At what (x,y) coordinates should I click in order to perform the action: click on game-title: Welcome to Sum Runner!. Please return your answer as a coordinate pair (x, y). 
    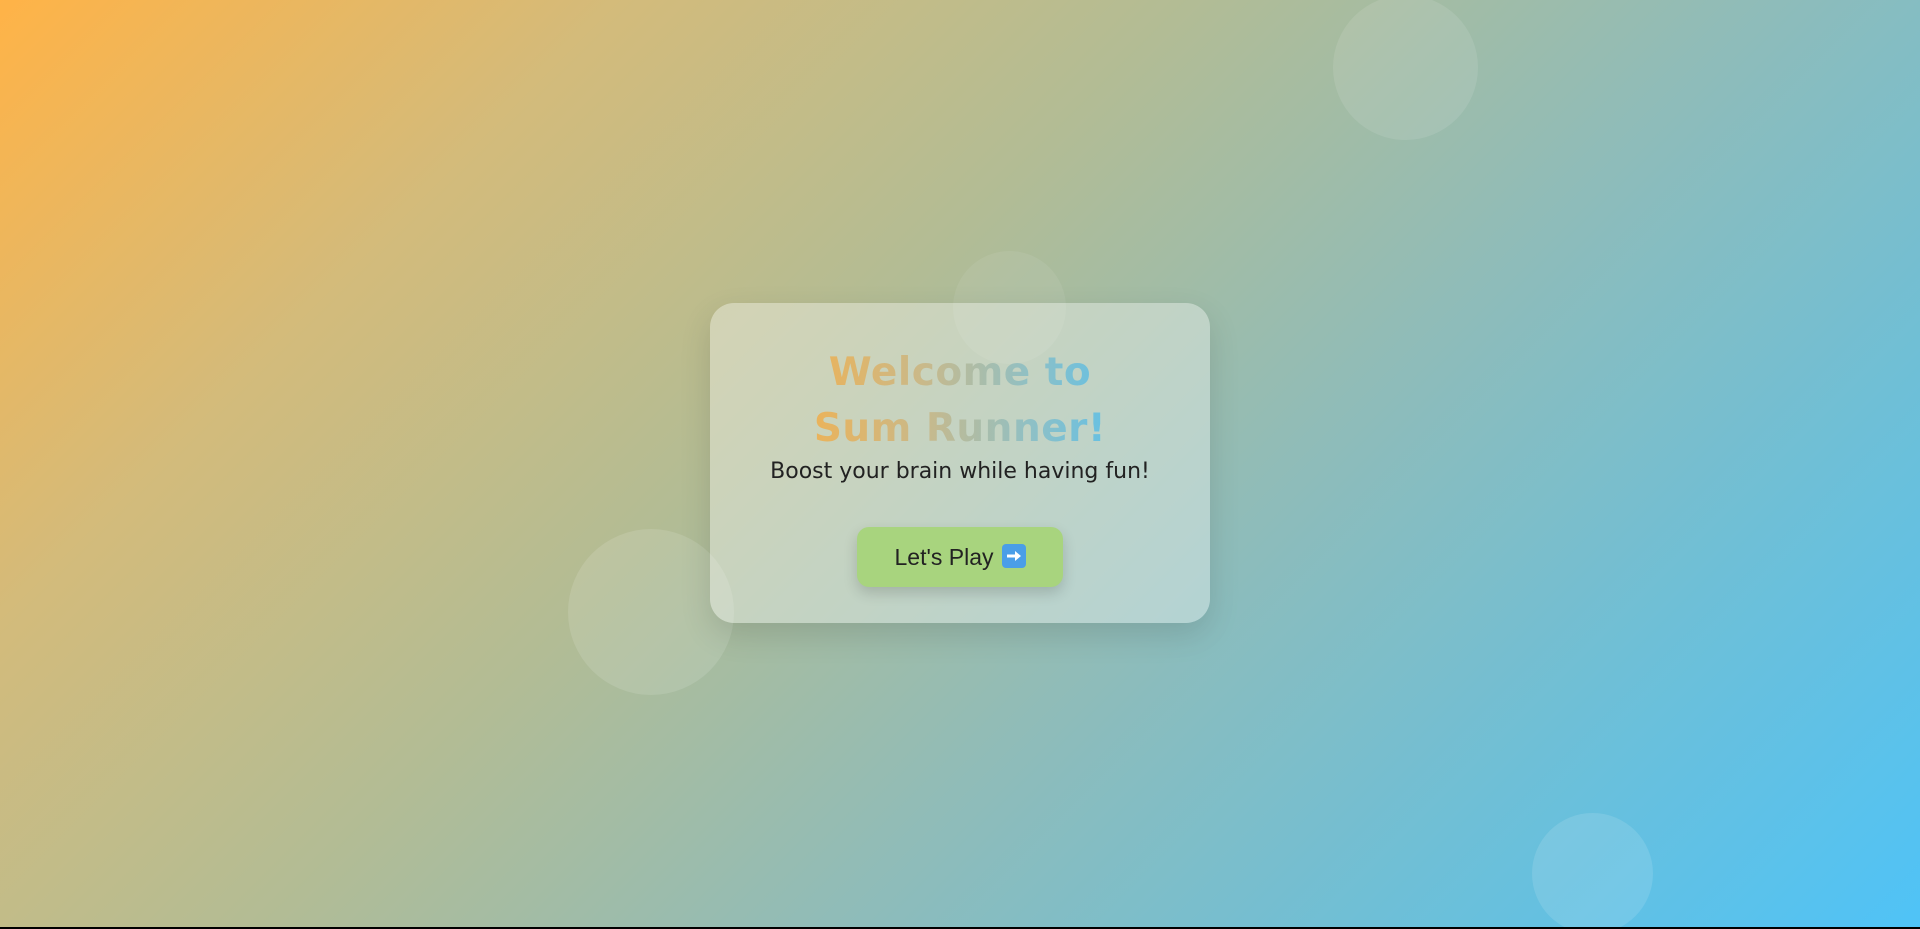
    Looking at the image, I should click on (960, 401).